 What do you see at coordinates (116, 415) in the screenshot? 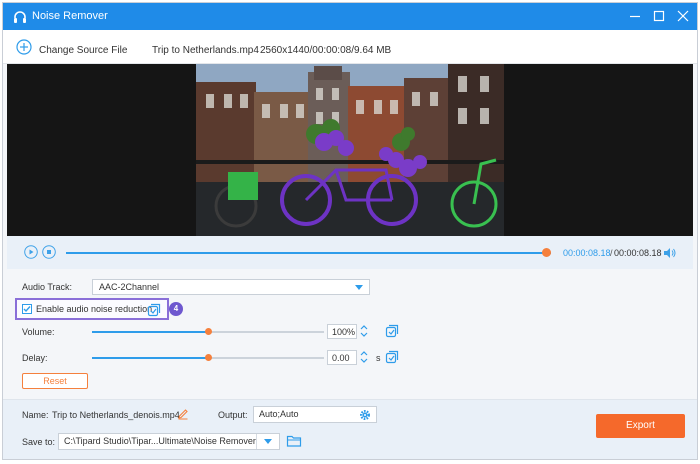
I see `output-file-name: Trip to Netherlands_denois.mp4` at bounding box center [116, 415].